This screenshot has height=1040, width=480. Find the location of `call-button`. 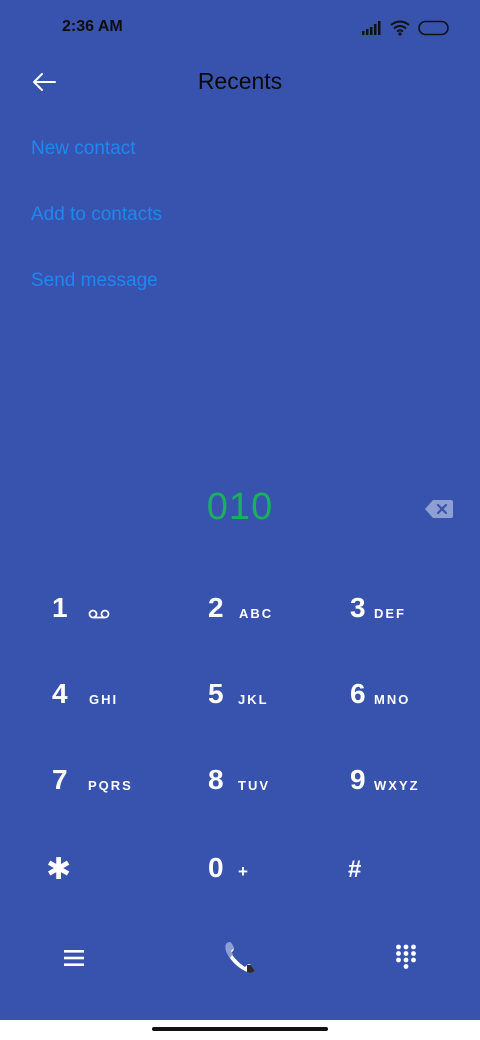

call-button is located at coordinates (240, 958).